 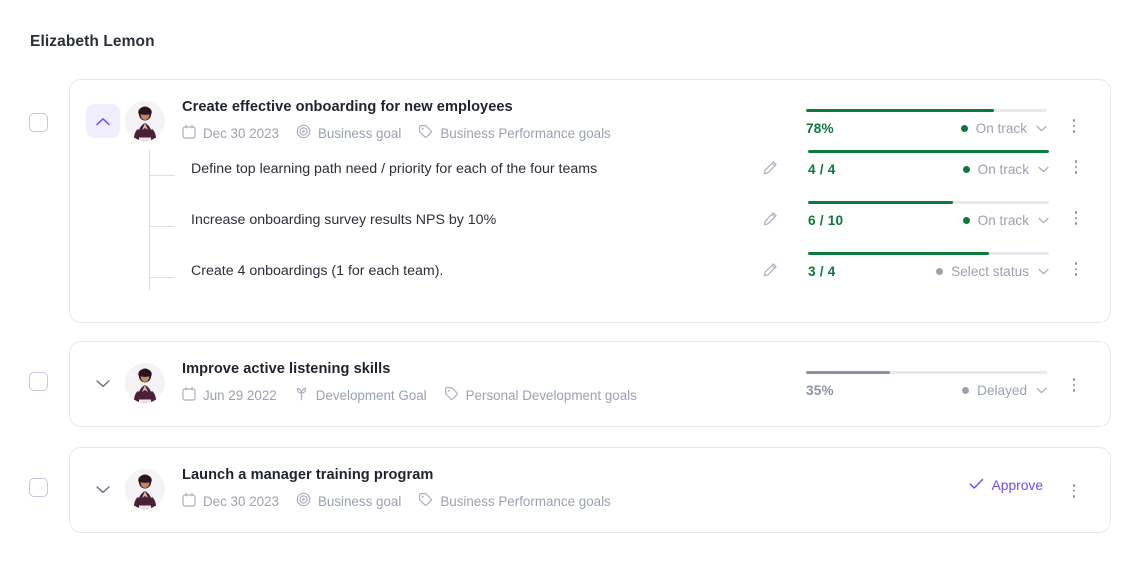 What do you see at coordinates (540, 395) in the screenshot?
I see `goal-category: Personal Development goals` at bounding box center [540, 395].